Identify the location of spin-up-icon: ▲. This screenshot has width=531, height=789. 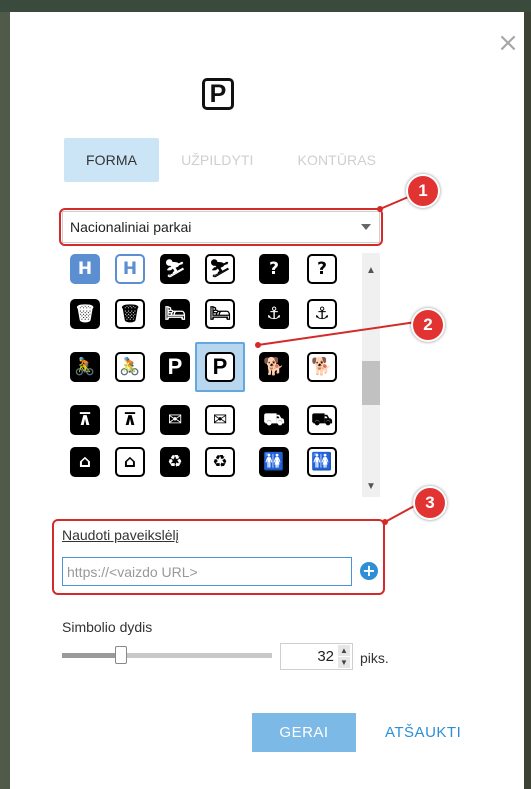
(344, 650).